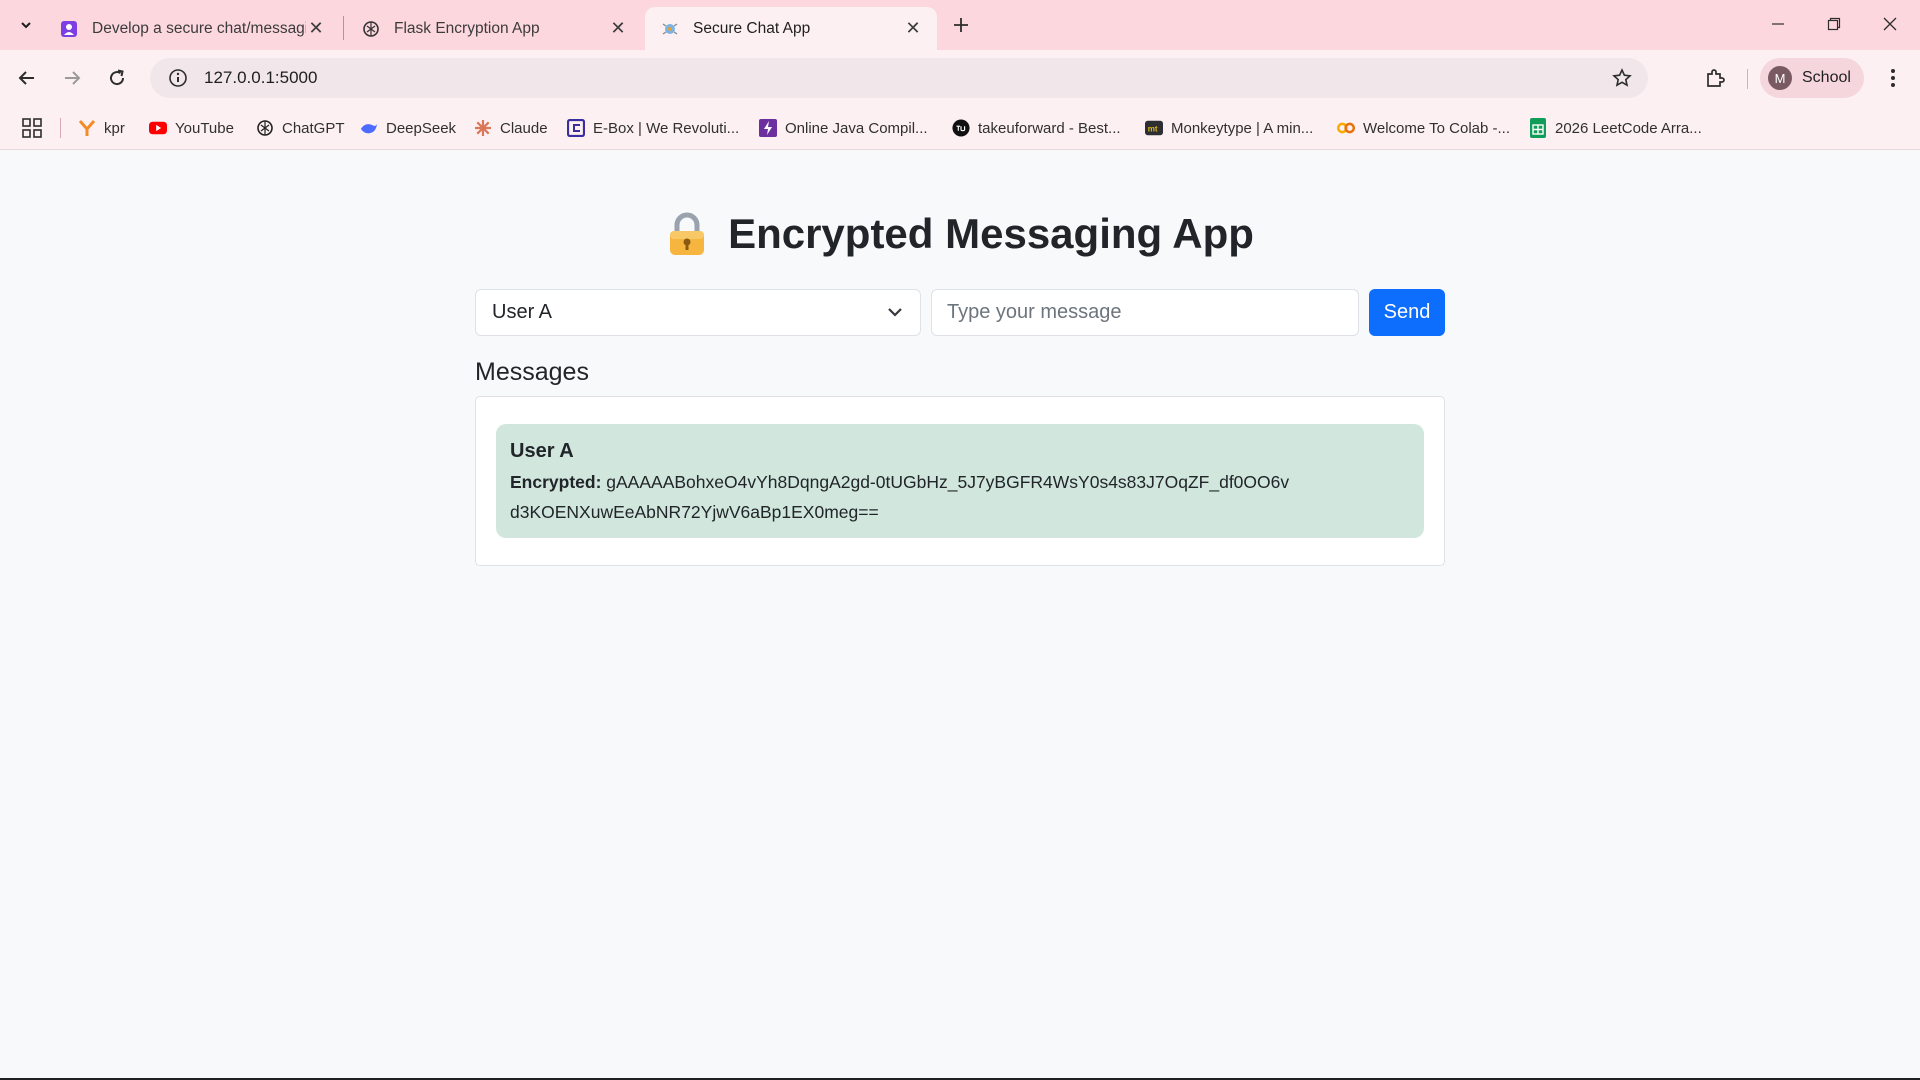 Image resolution: width=1920 pixels, height=1080 pixels. What do you see at coordinates (1747, 79) in the screenshot?
I see `toolbar-divider` at bounding box center [1747, 79].